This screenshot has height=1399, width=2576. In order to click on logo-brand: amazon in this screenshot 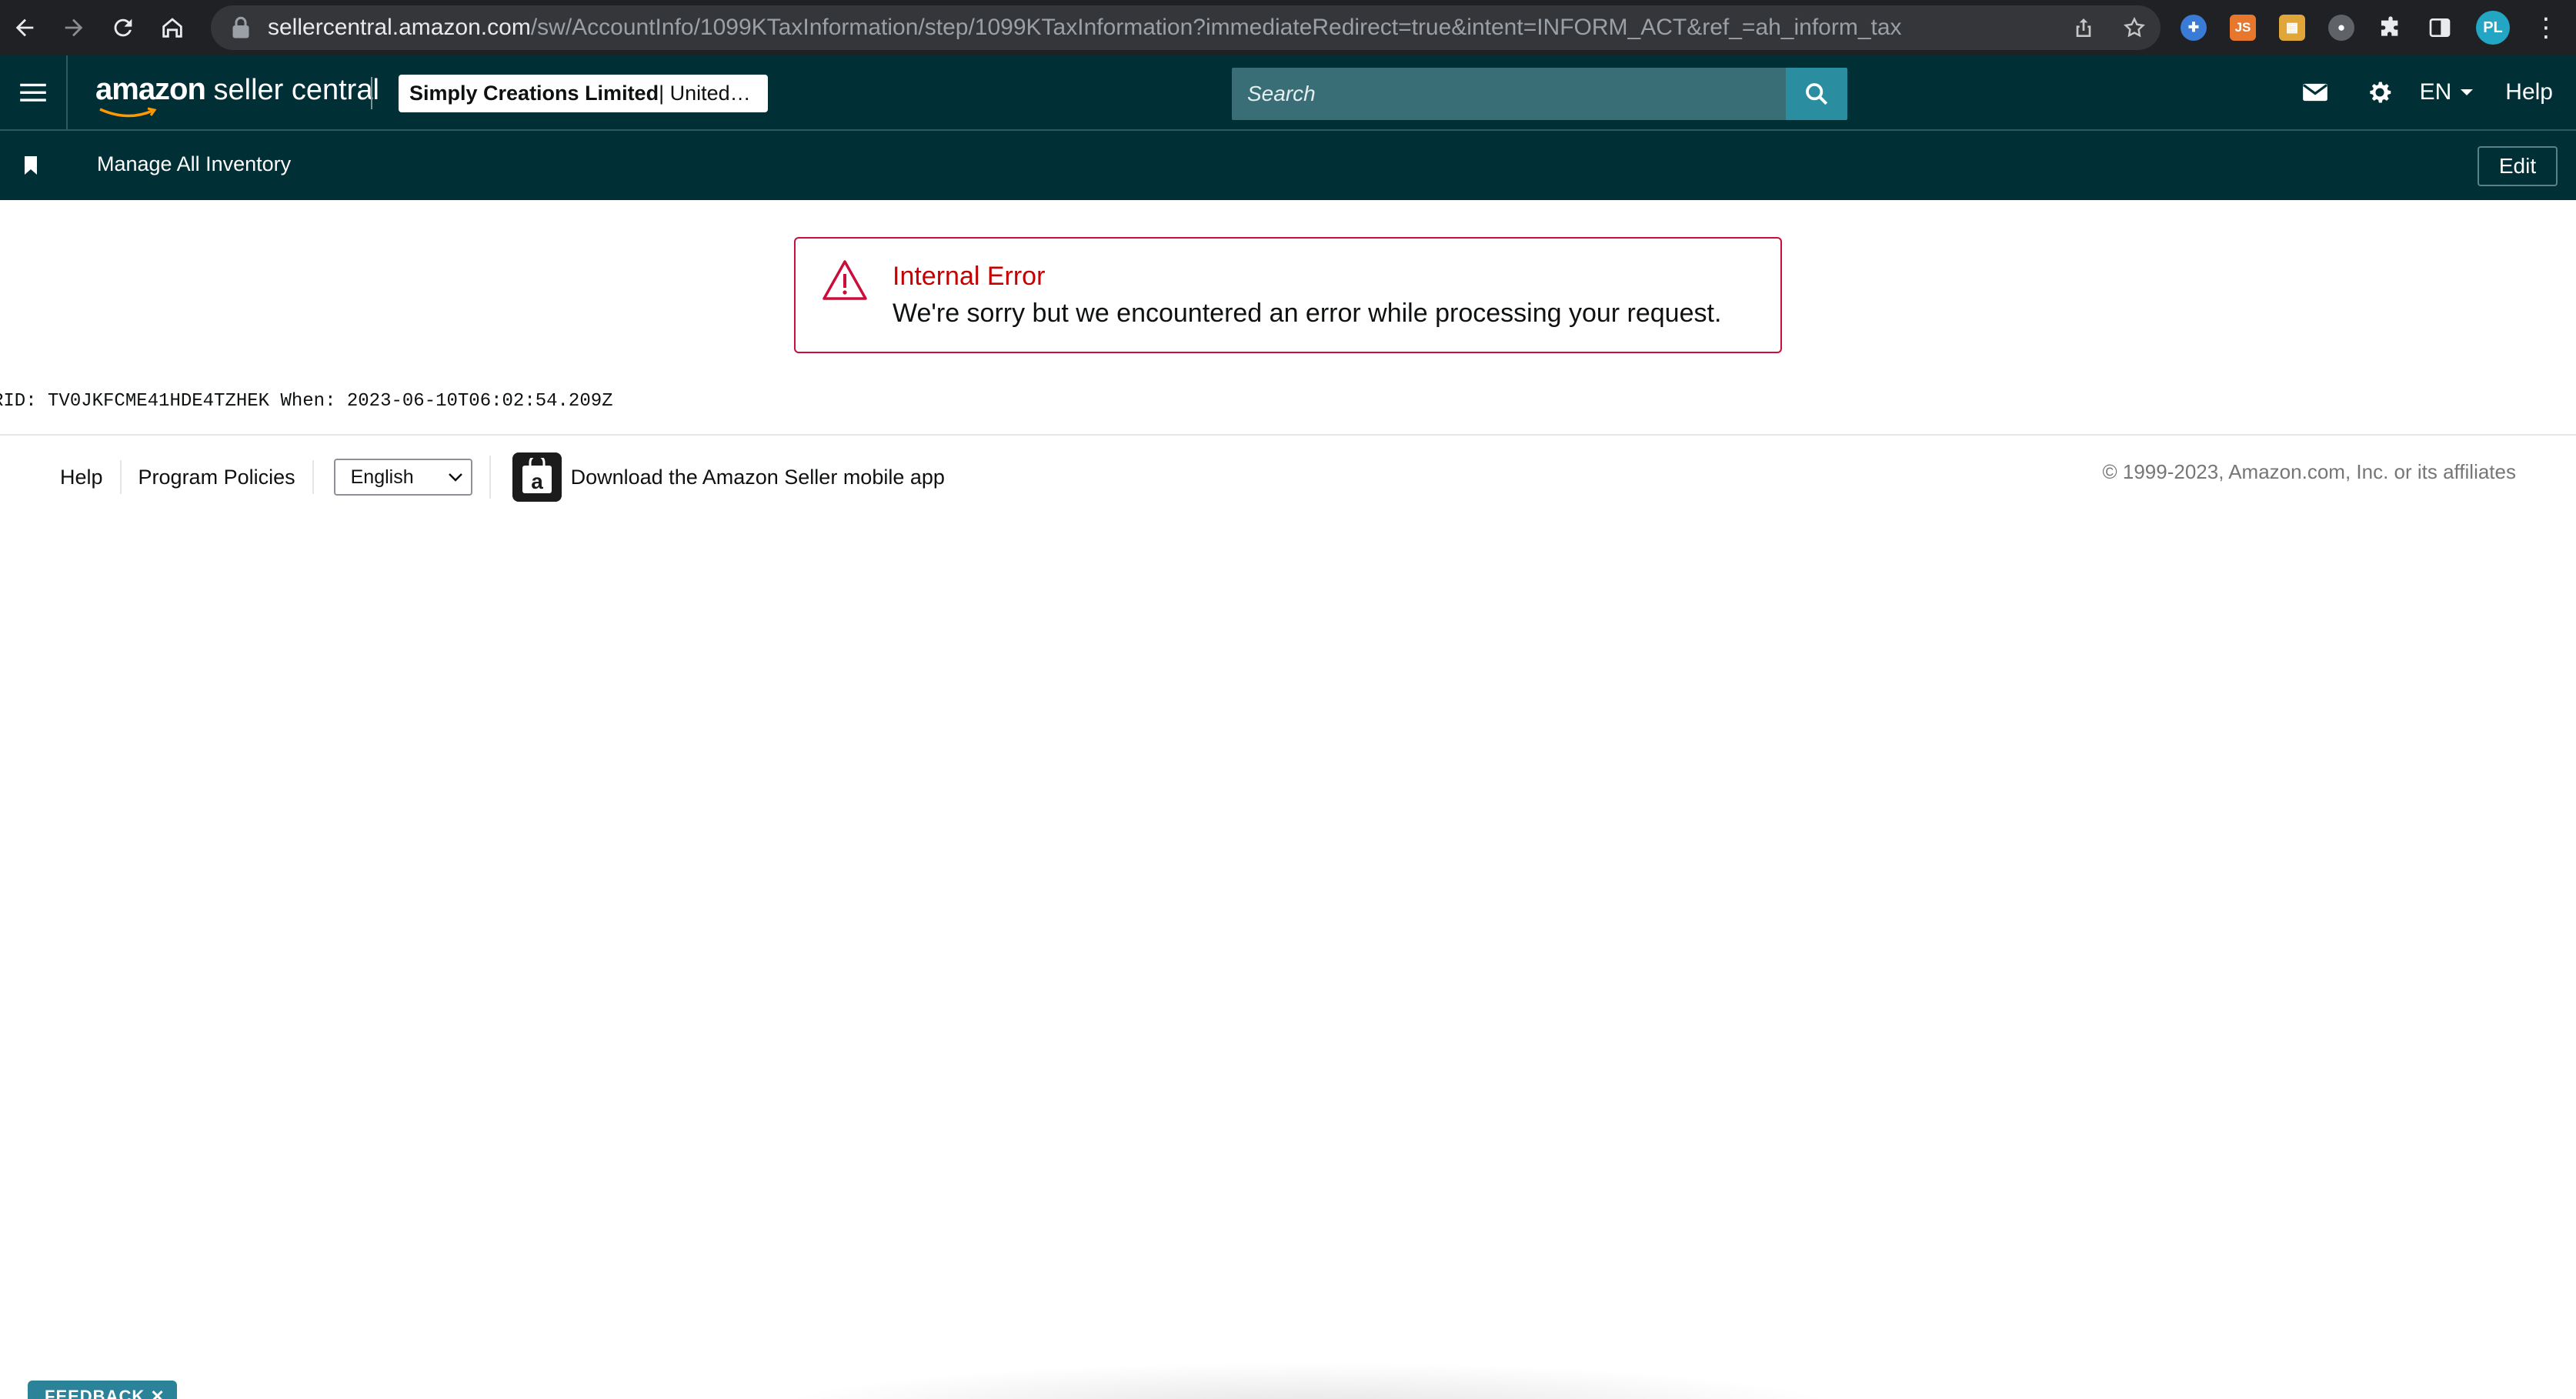, I will do `click(150, 89)`.